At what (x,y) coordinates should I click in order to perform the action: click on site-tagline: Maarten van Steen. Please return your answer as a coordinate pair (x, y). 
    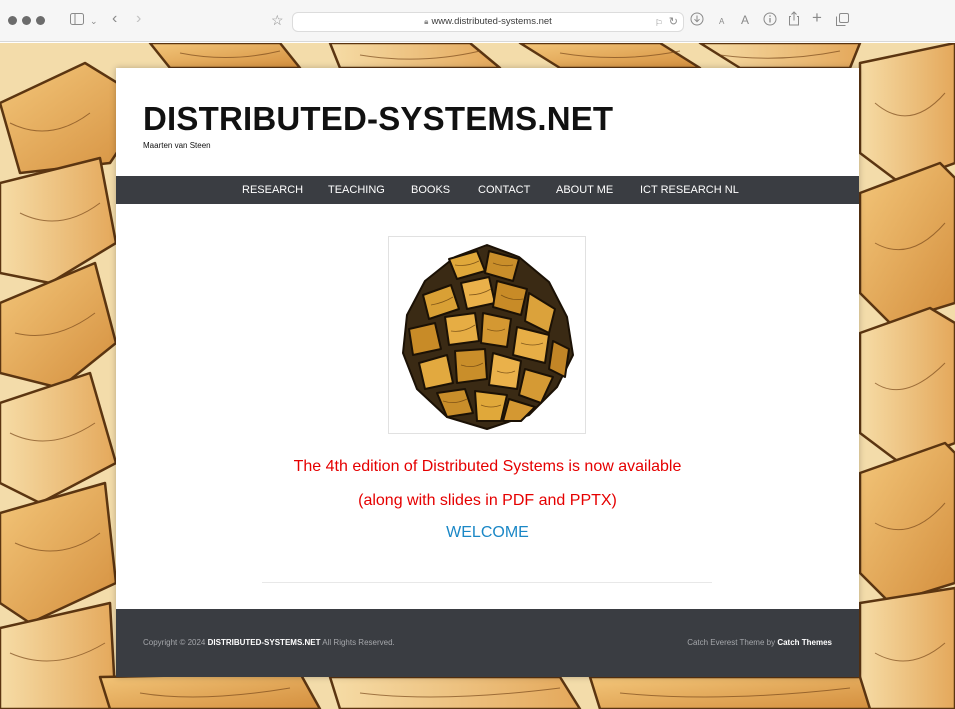
    Looking at the image, I should click on (177, 145).